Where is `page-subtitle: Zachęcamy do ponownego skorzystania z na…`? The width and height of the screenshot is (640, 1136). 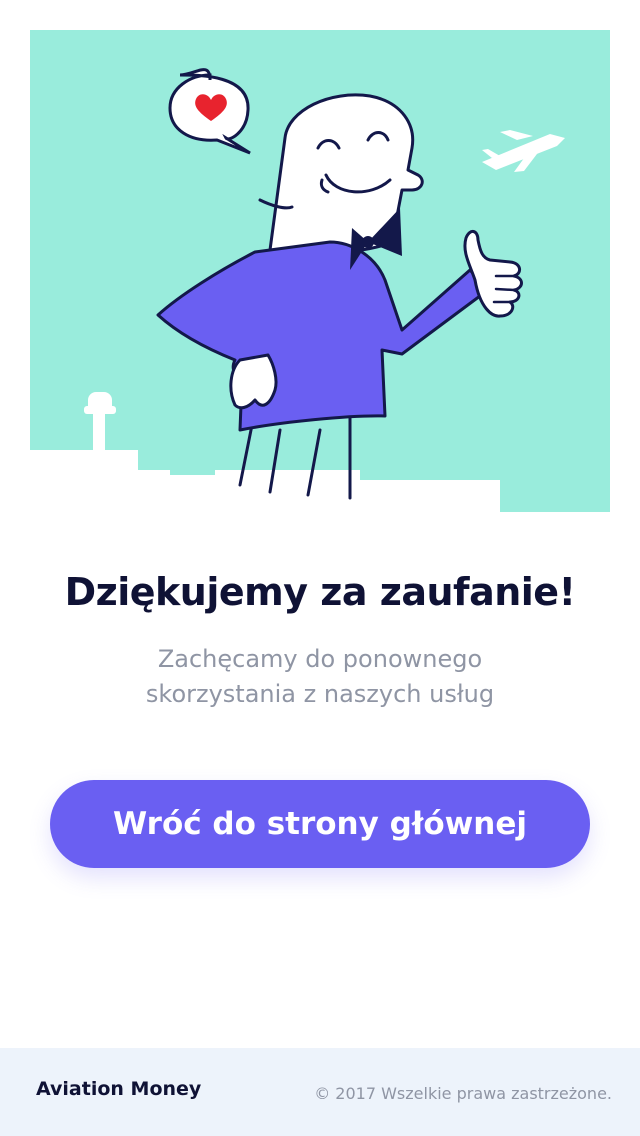 page-subtitle: Zachęcamy do ponownego skorzystania z na… is located at coordinates (320, 676).